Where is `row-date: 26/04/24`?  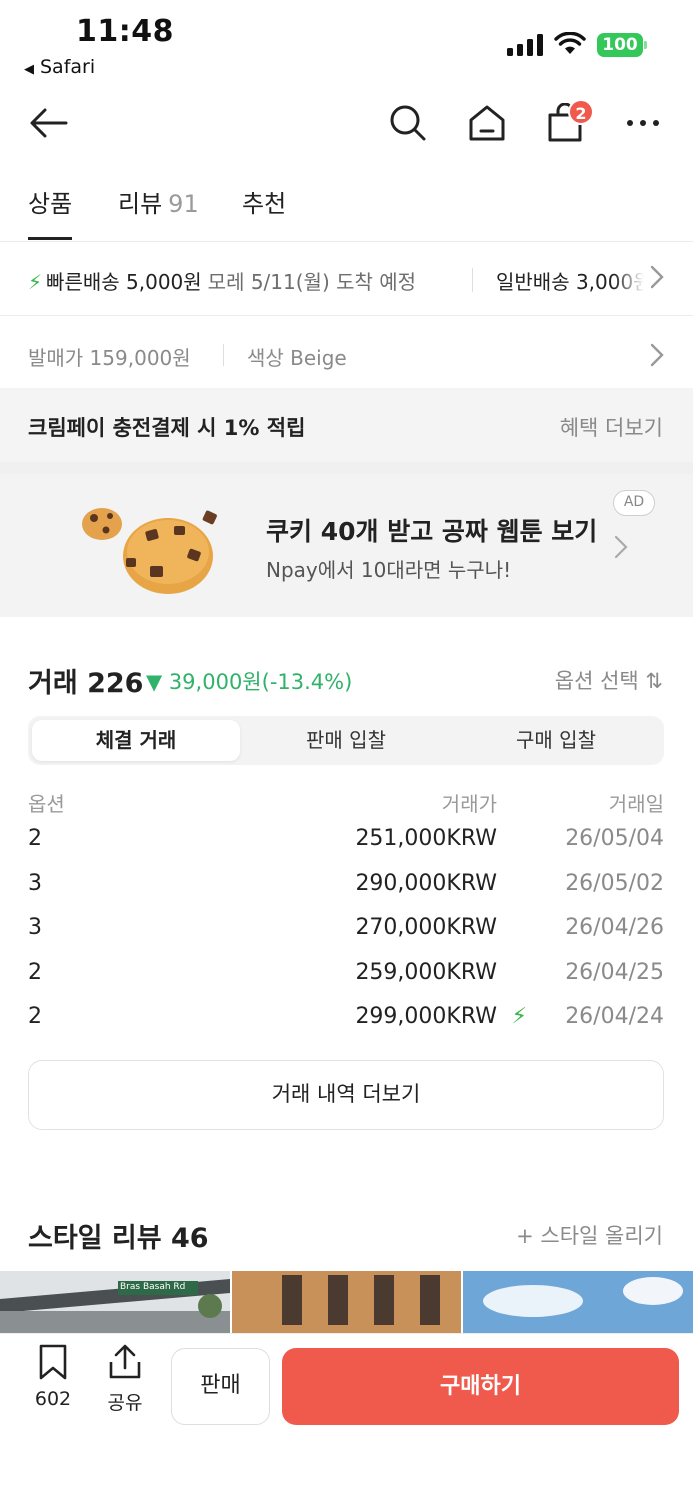 row-date: 26/04/24 is located at coordinates (614, 1016).